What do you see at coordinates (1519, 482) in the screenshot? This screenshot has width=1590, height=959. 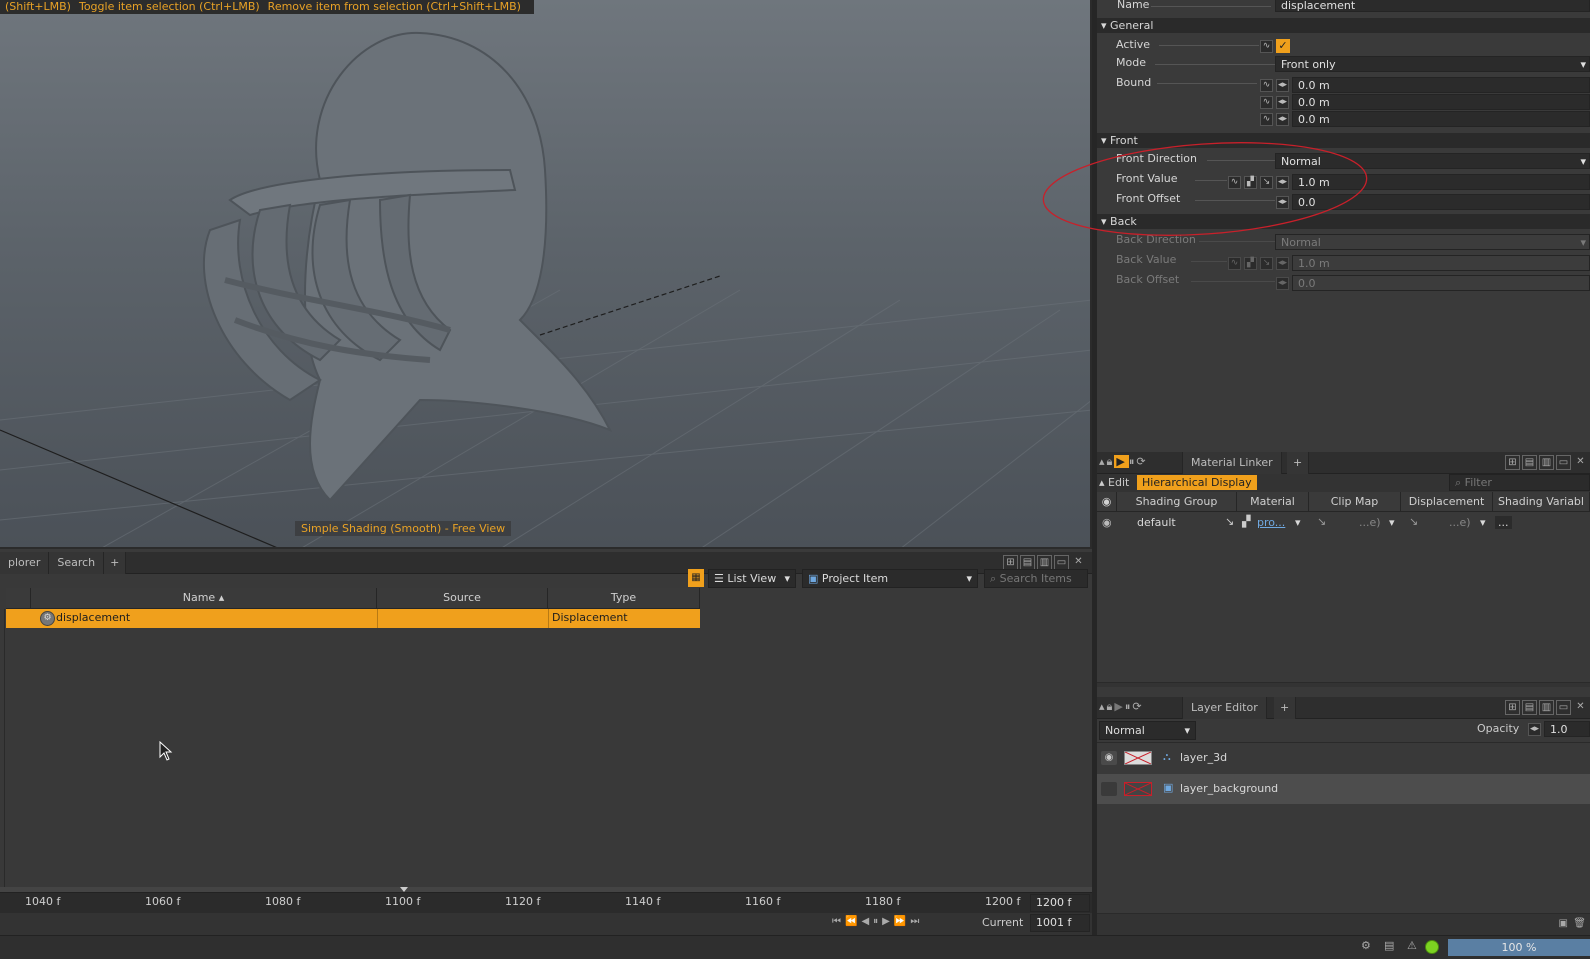 I see `filter-input: ⌕ Filter` at bounding box center [1519, 482].